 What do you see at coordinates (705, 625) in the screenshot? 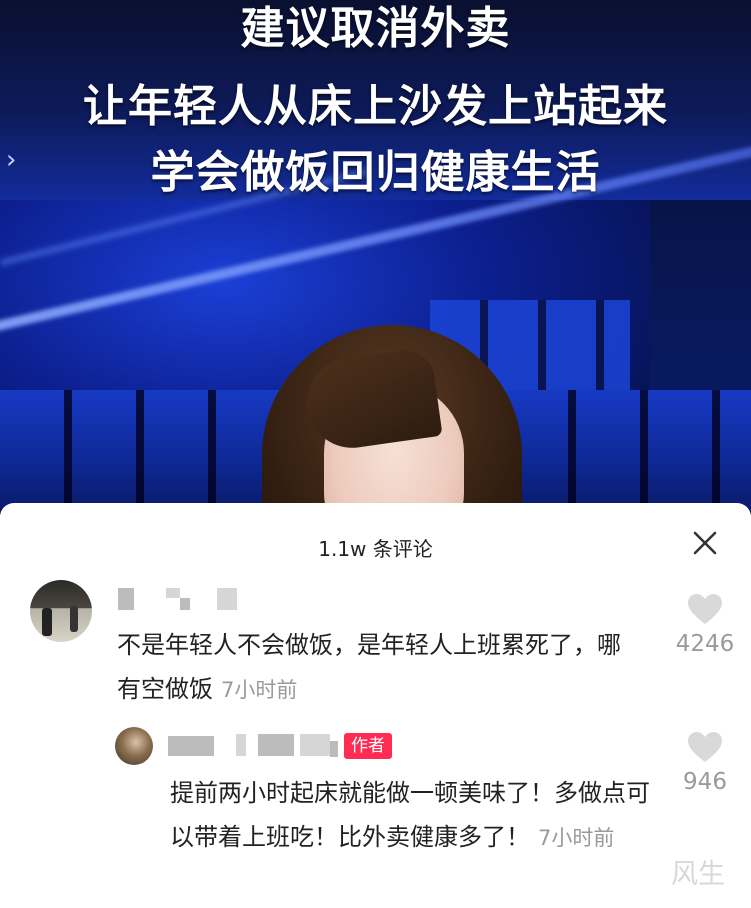
I see `like-button: 4246` at bounding box center [705, 625].